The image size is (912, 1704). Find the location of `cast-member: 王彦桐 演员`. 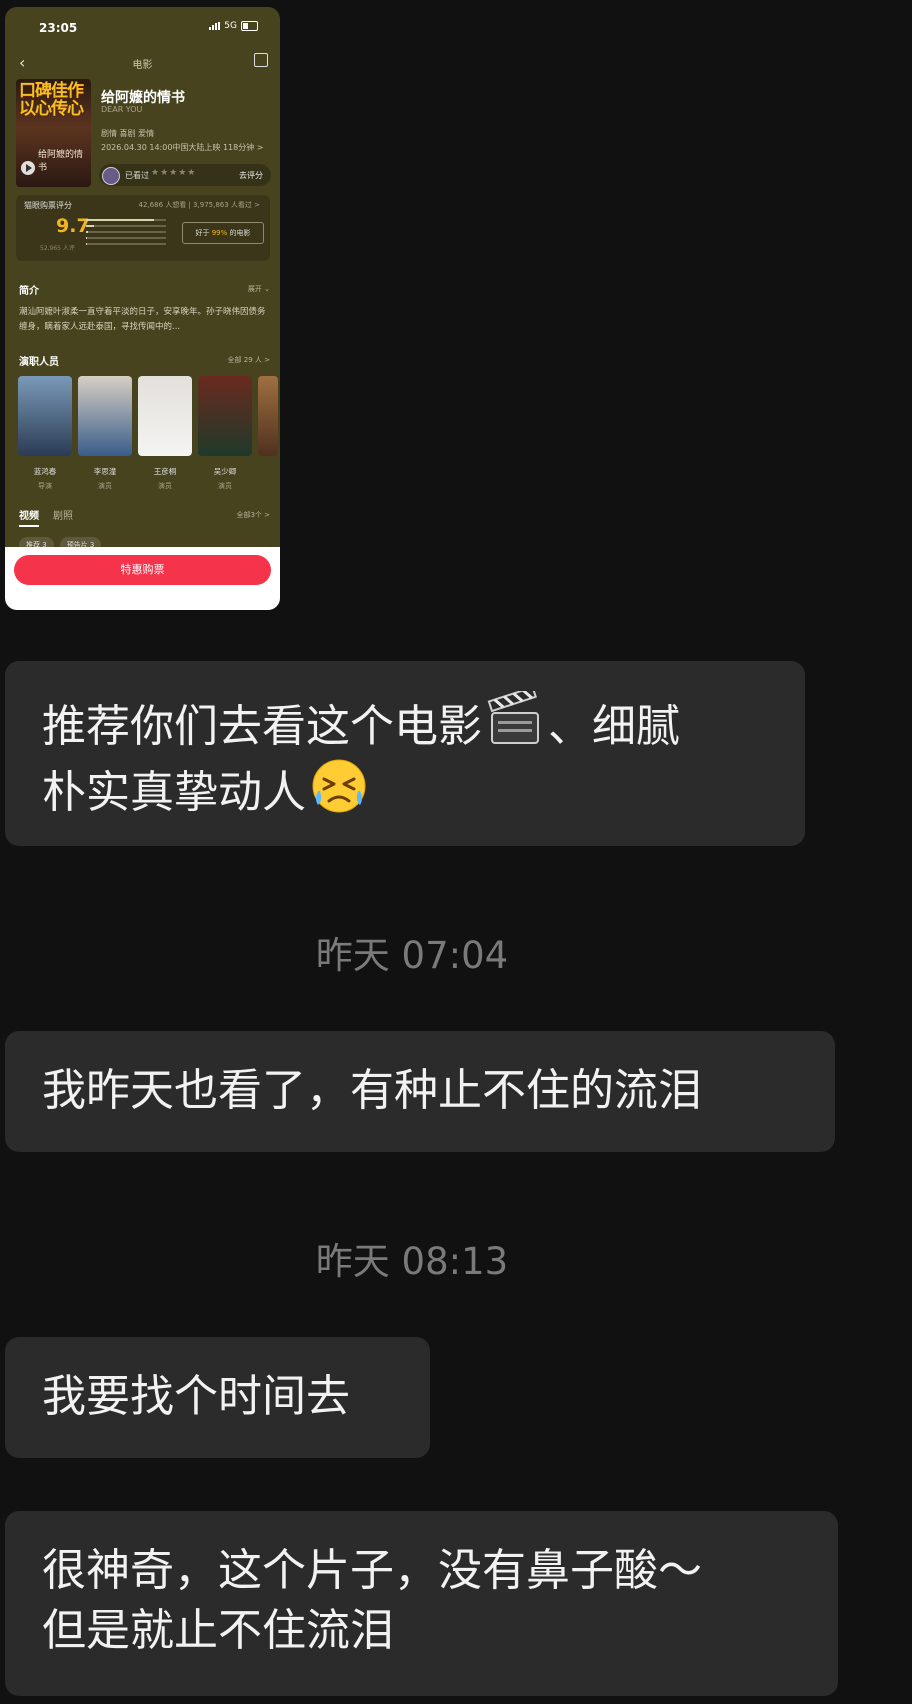

cast-member: 王彦桐 演员 is located at coordinates (165, 433).